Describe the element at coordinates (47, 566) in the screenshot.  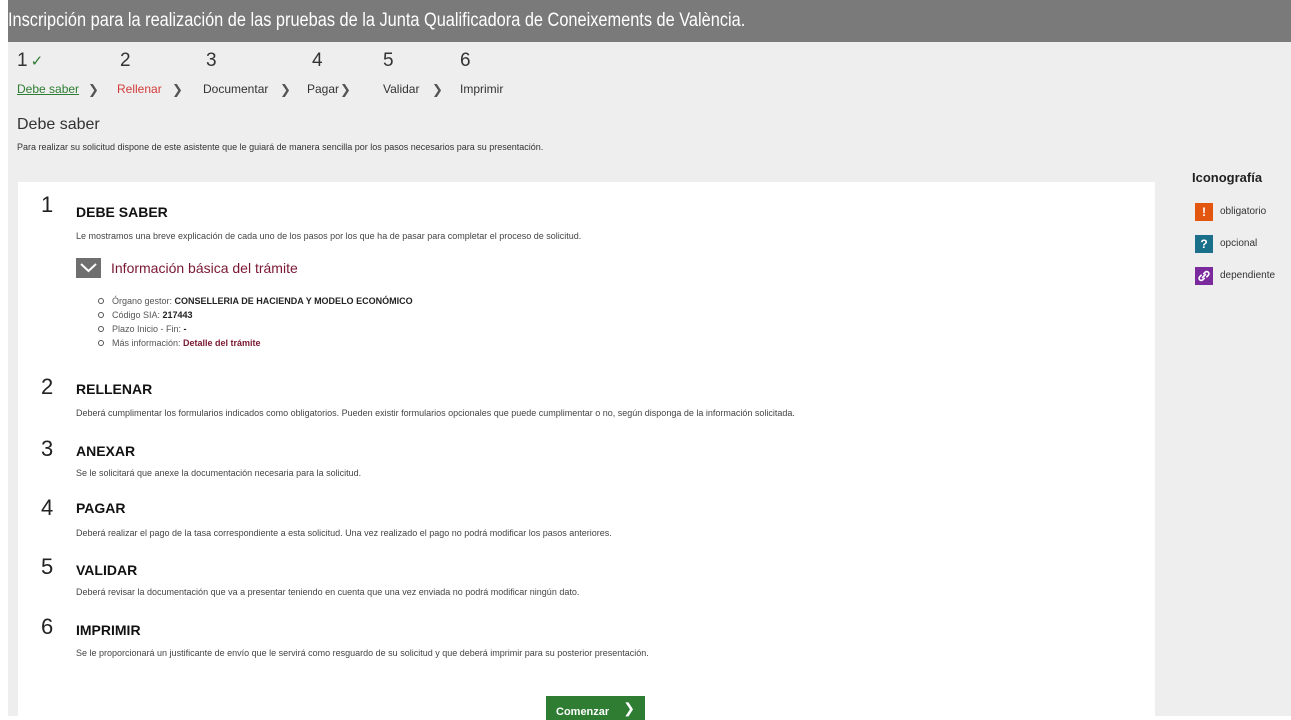
I see `block-number: 5` at that location.